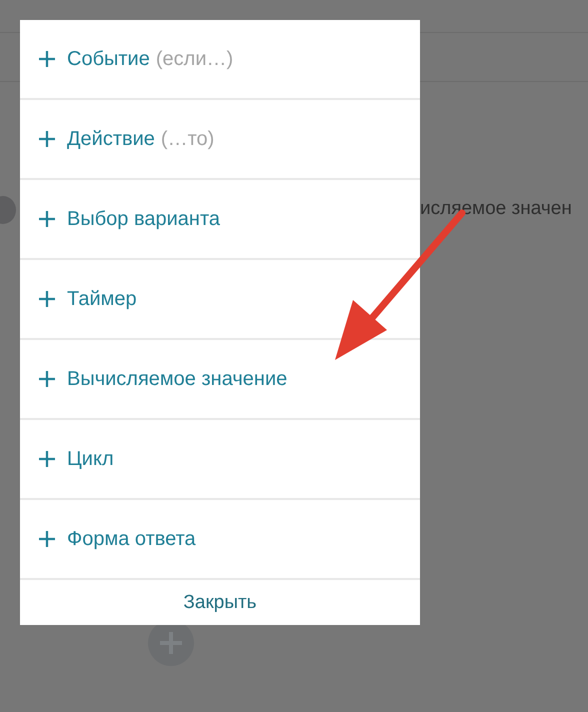 This screenshot has width=588, height=712. I want to click on menu-item-label: Форма ответа, so click(131, 539).